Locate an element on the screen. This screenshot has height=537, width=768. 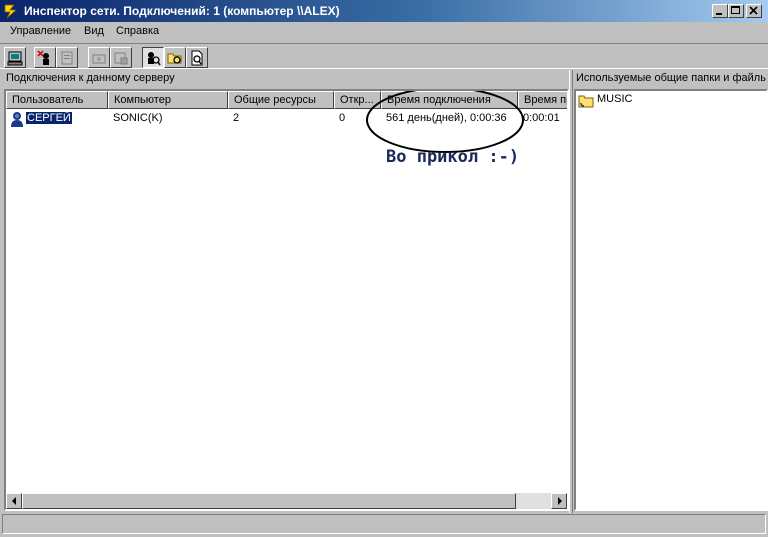
properties-icon is located at coordinates (67, 58).